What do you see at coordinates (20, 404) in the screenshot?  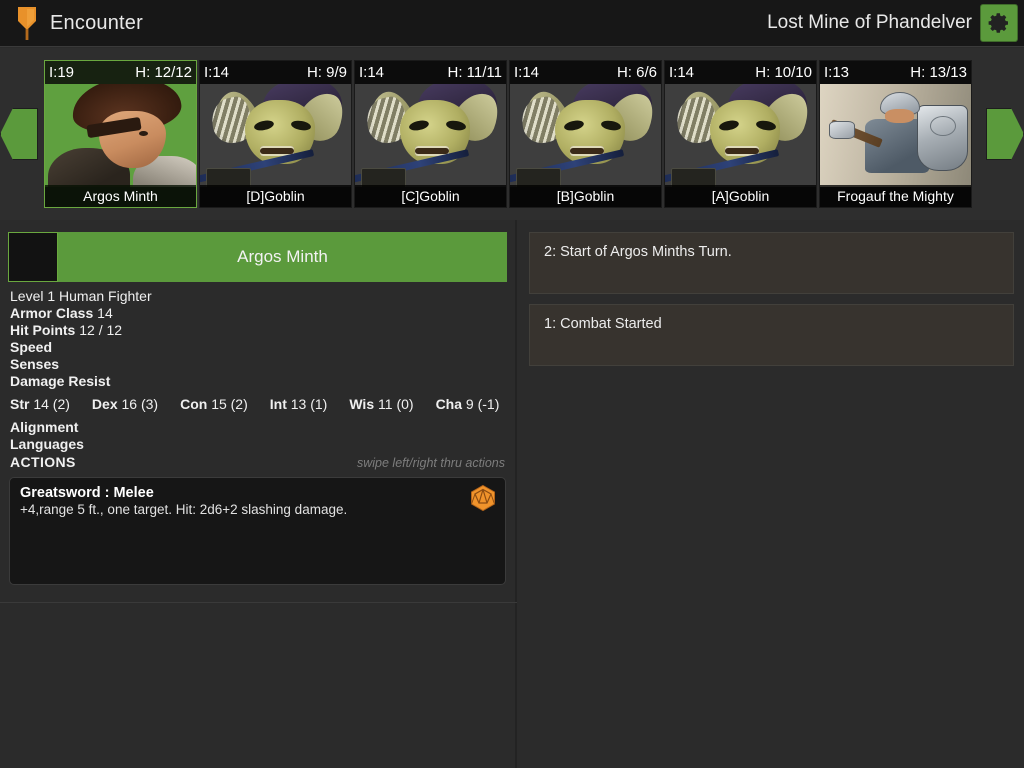 I see `ability-label: Str` at bounding box center [20, 404].